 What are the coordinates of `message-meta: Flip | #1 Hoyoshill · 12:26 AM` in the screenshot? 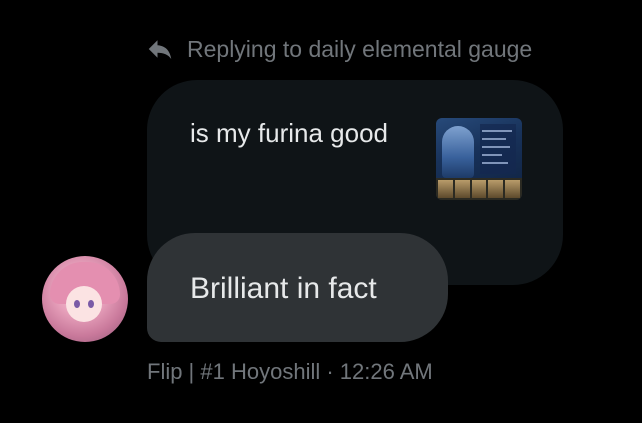 It's located at (290, 371).